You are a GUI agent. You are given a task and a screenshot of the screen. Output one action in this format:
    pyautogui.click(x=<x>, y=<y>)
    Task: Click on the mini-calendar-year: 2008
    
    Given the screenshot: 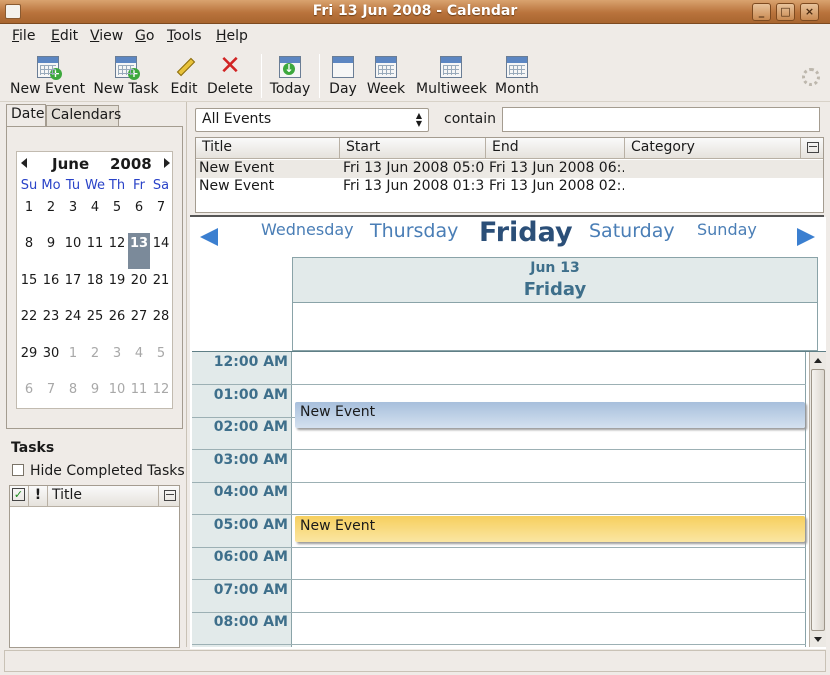 What is the action you would take?
    pyautogui.click(x=131, y=164)
    